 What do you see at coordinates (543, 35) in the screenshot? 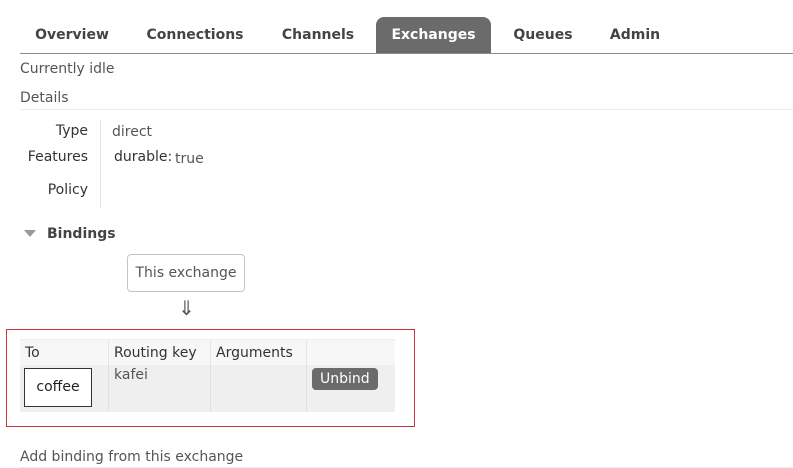
I see `tab-queues: Queues` at bounding box center [543, 35].